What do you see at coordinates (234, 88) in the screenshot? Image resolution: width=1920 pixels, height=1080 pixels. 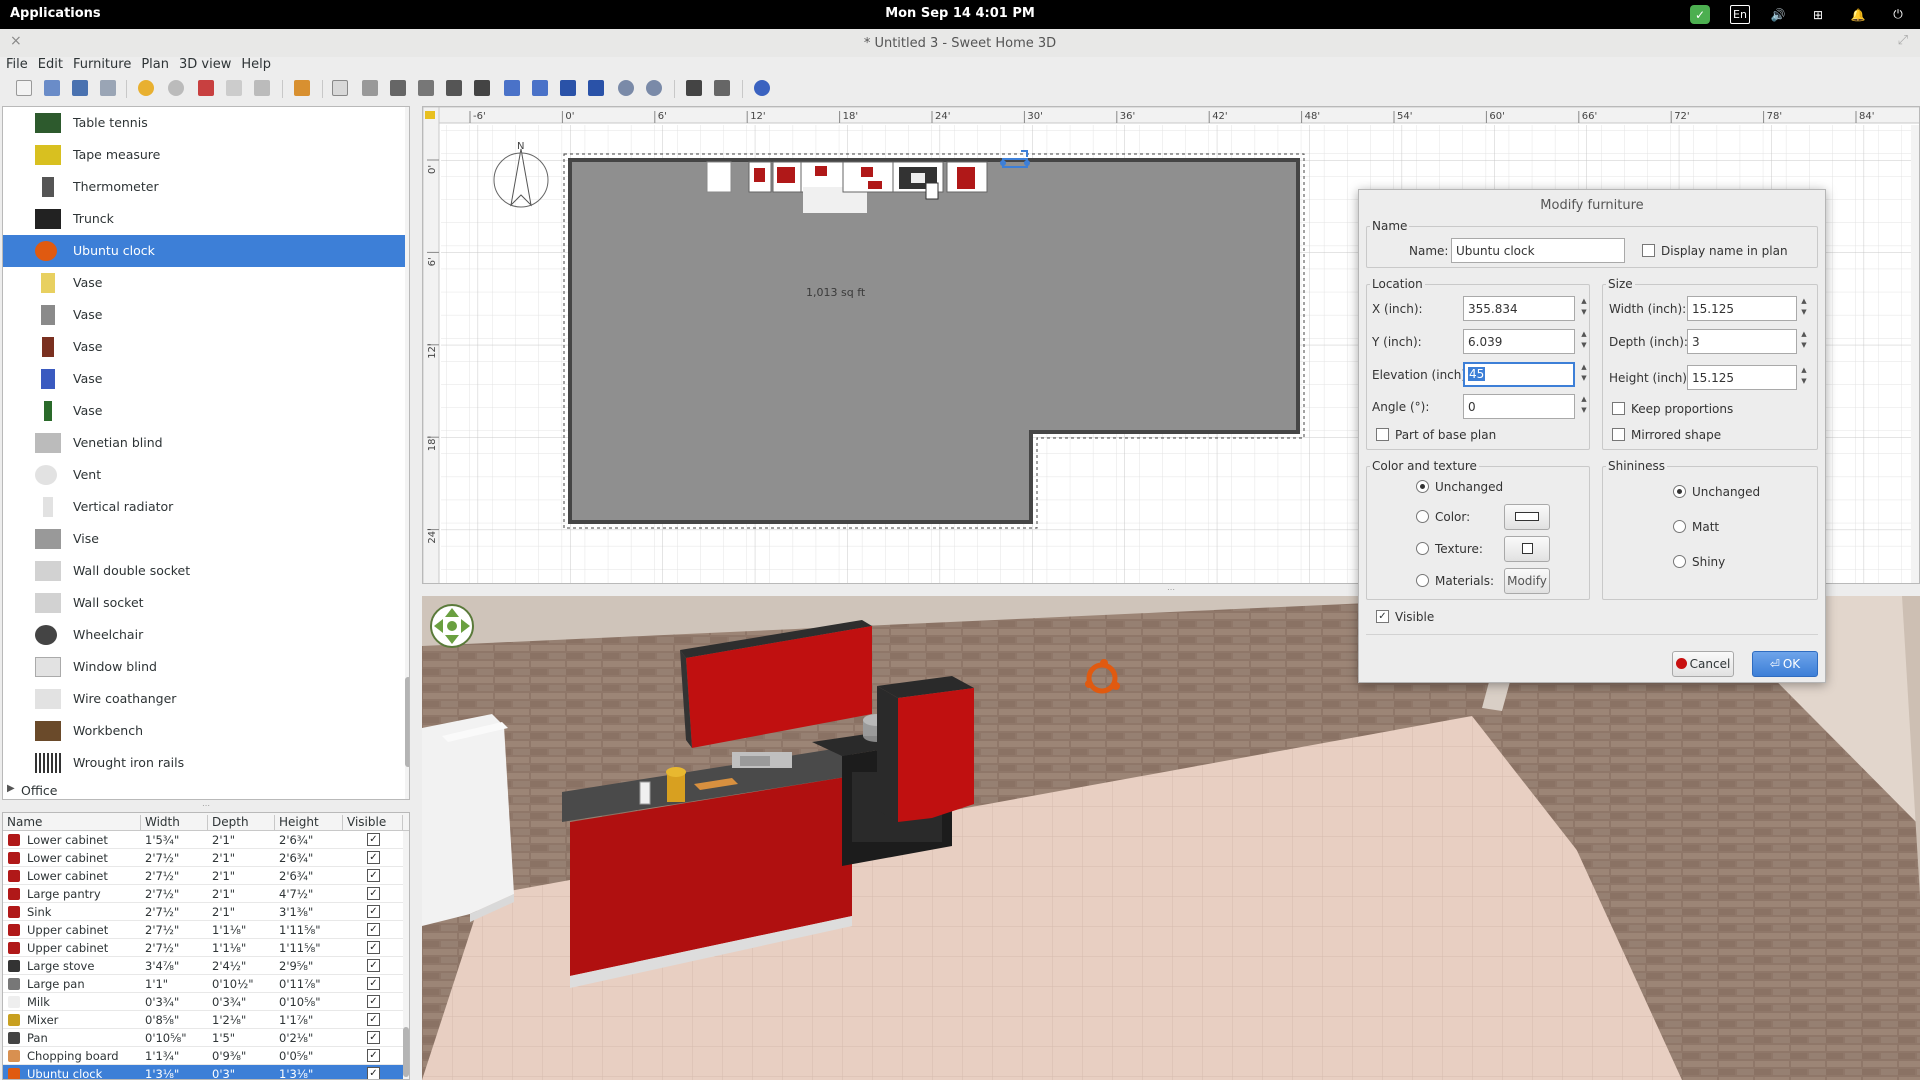 I see `copy-icon` at bounding box center [234, 88].